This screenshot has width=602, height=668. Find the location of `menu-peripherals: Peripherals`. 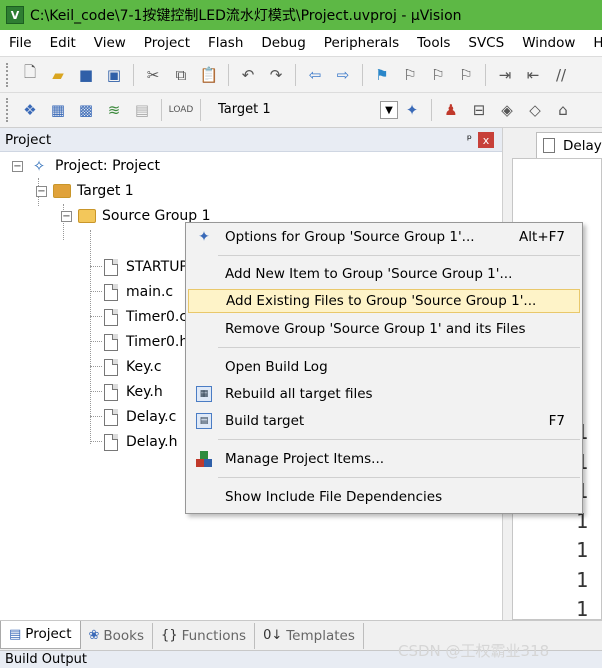

menu-peripherals: Peripherals is located at coordinates (361, 43).